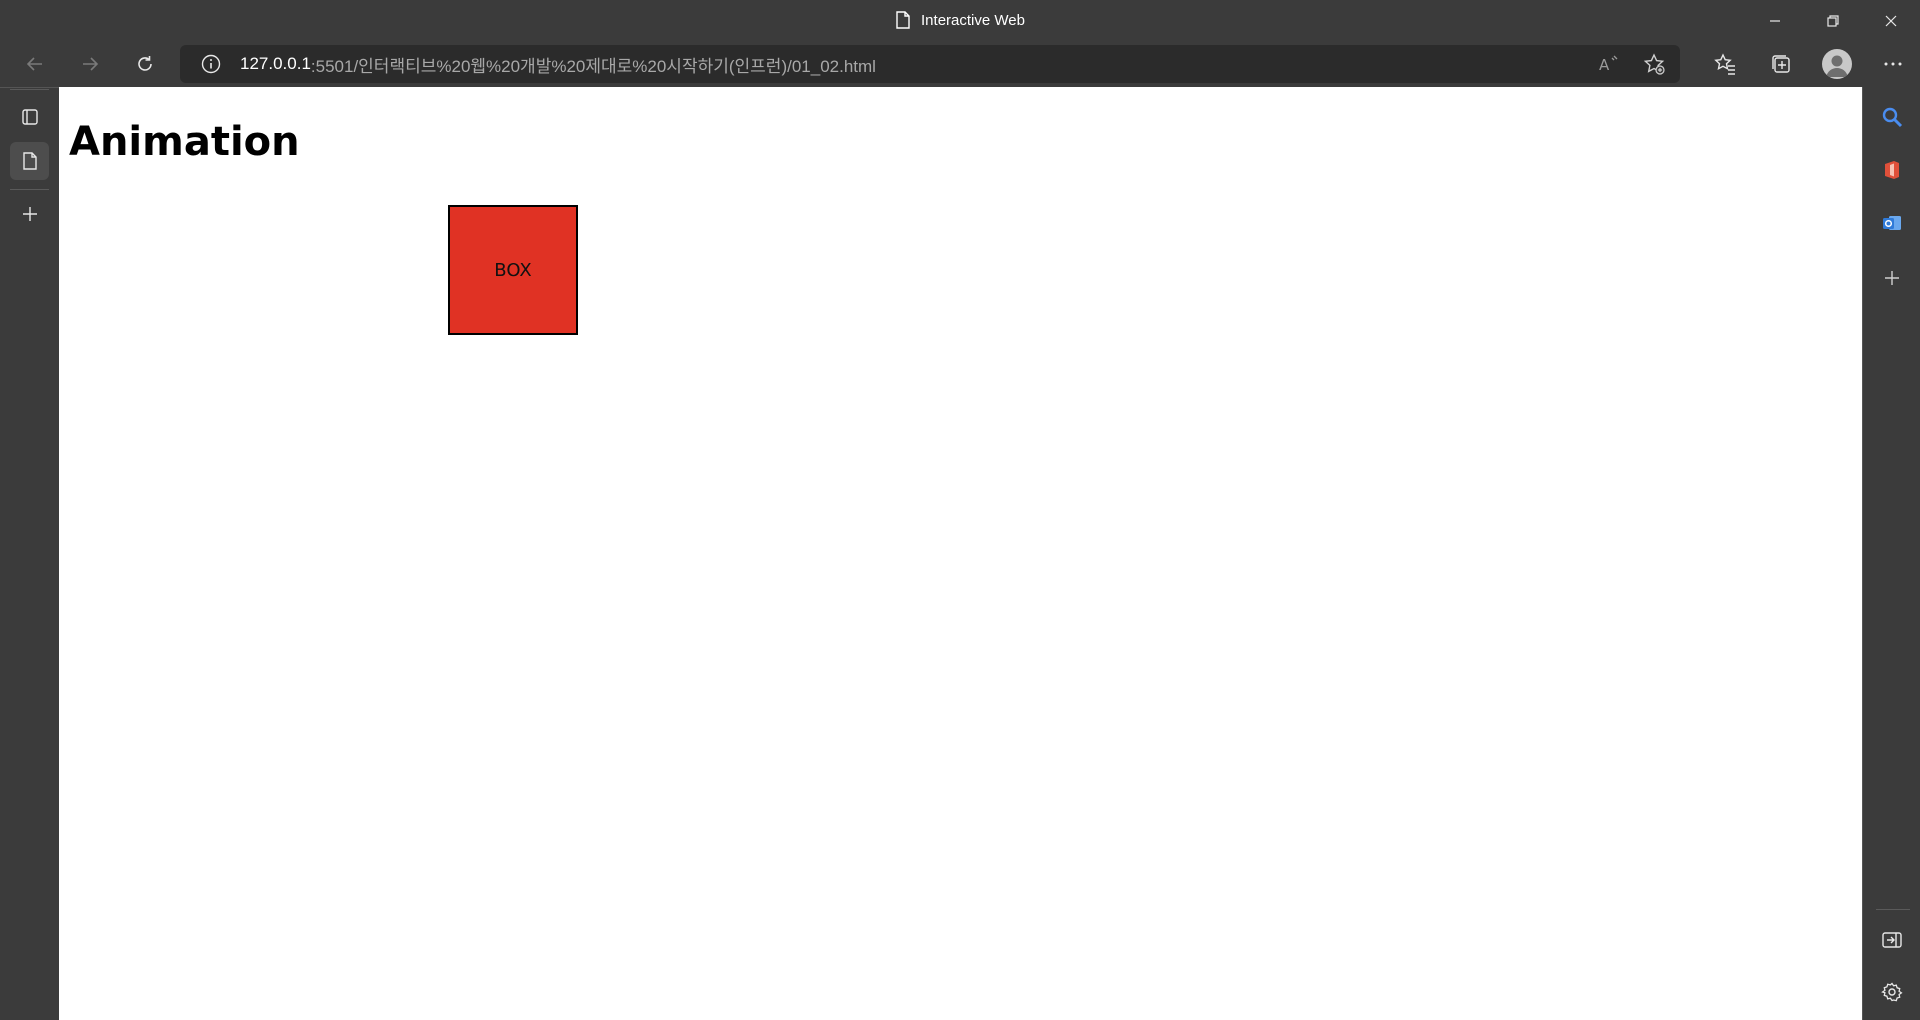 The height and width of the screenshot is (1020, 1920). I want to click on vertical-tabs-sidebar, so click(29, 553).